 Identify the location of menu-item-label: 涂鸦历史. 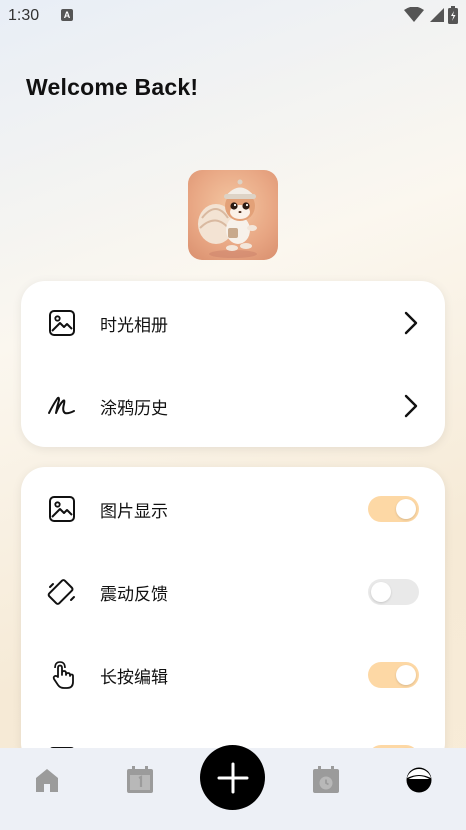
(134, 408).